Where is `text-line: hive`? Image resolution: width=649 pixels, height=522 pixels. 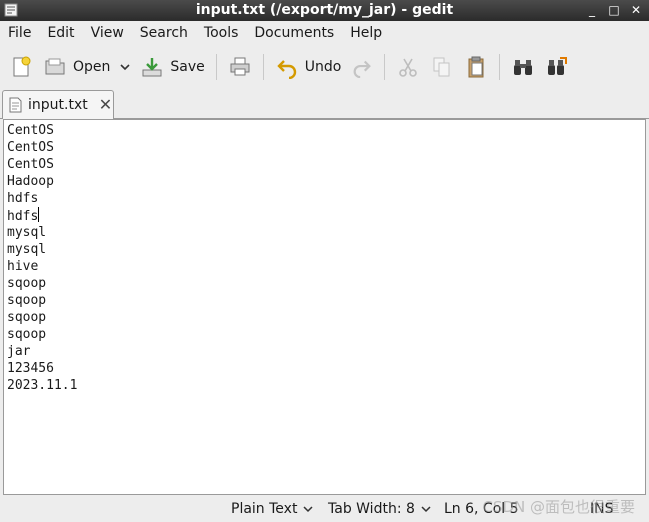
text-line: hive is located at coordinates (326, 266).